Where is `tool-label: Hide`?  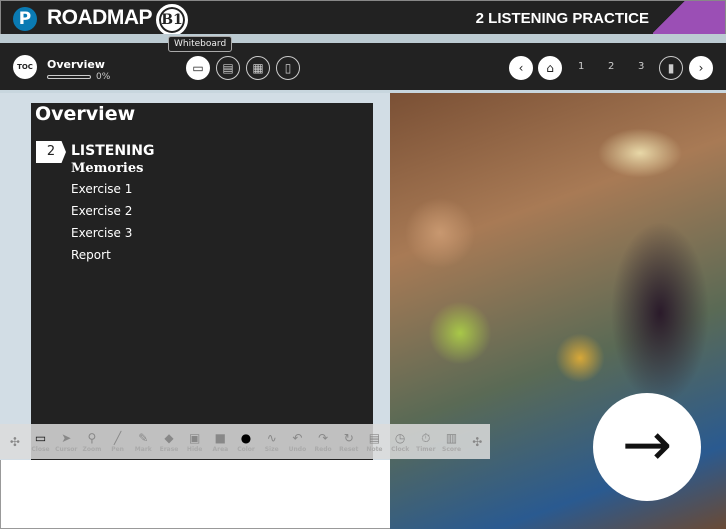 tool-label: Hide is located at coordinates (194, 449).